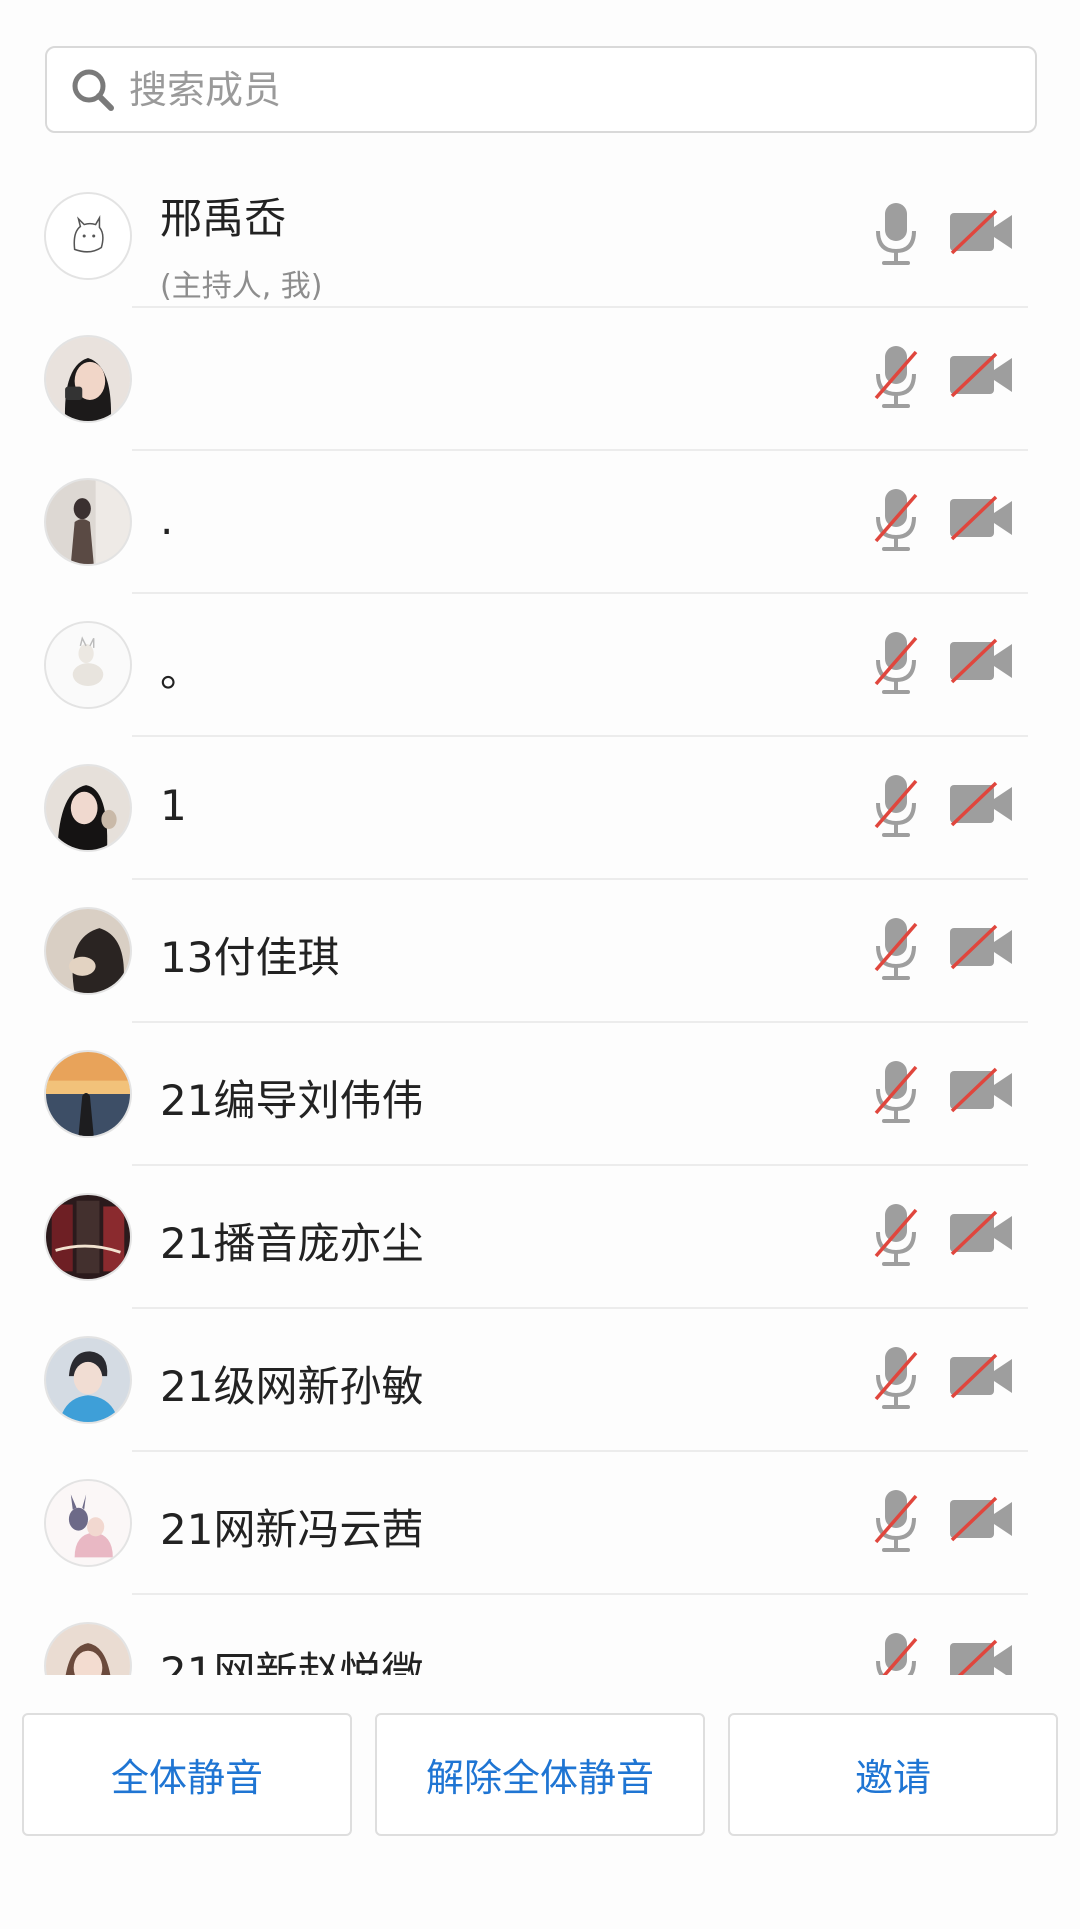 The height and width of the screenshot is (1929, 1080). I want to click on member-role: (主持人, 我), so click(241, 286).